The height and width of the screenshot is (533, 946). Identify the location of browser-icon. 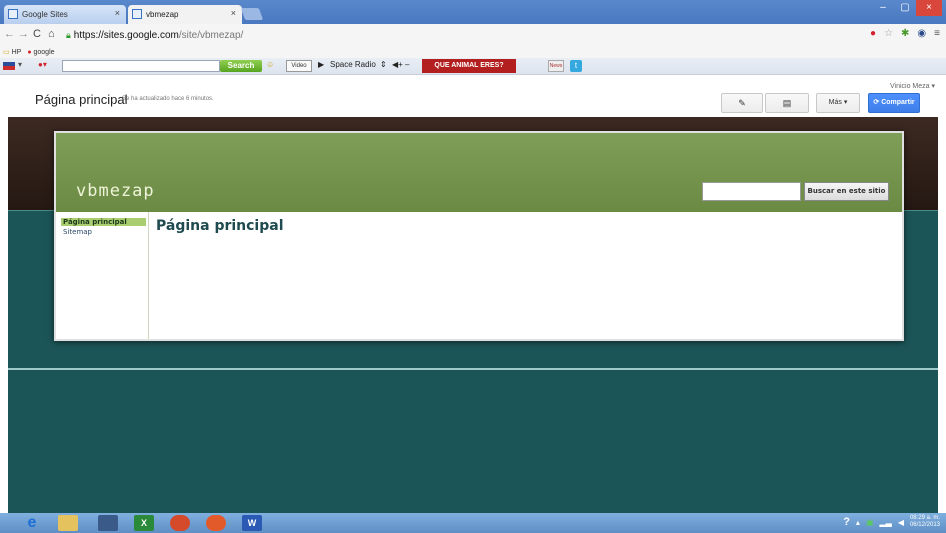
(216, 523).